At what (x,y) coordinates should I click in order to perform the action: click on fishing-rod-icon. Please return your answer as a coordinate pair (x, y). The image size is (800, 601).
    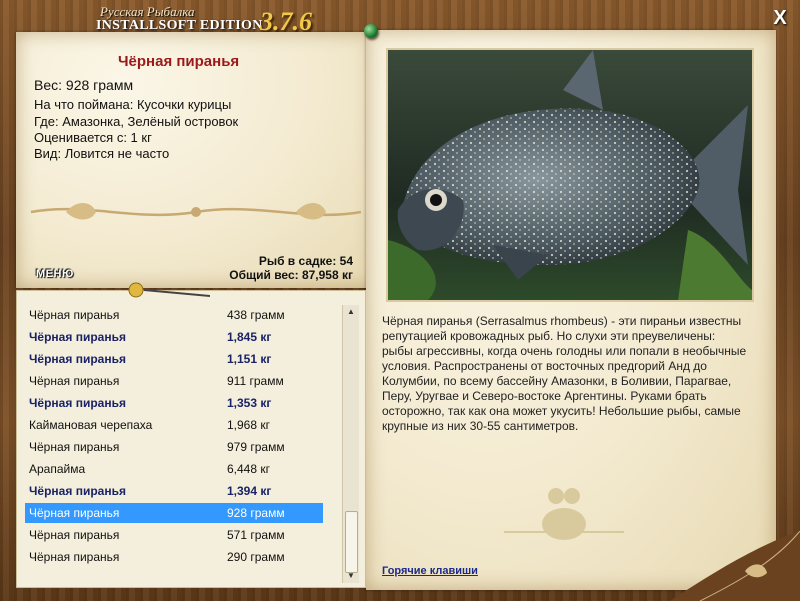
    Looking at the image, I should click on (169, 290).